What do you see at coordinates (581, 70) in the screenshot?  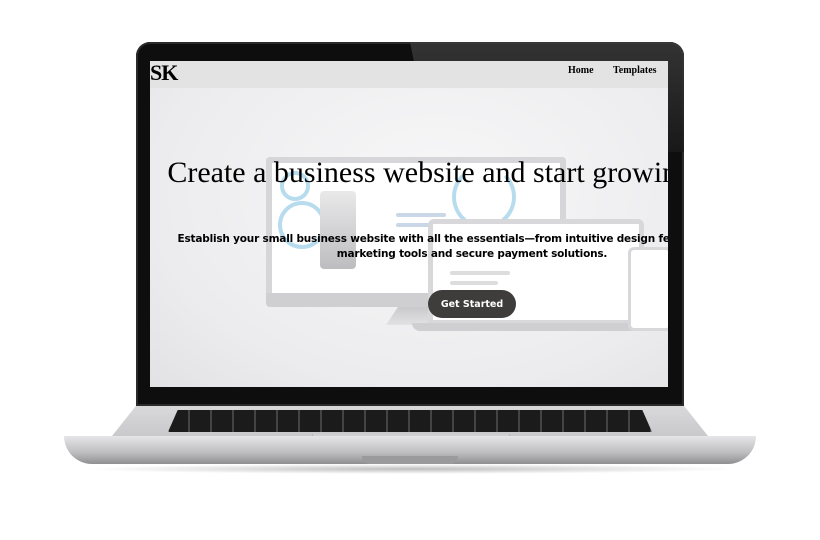 I see `nav-link-home: Home` at bounding box center [581, 70].